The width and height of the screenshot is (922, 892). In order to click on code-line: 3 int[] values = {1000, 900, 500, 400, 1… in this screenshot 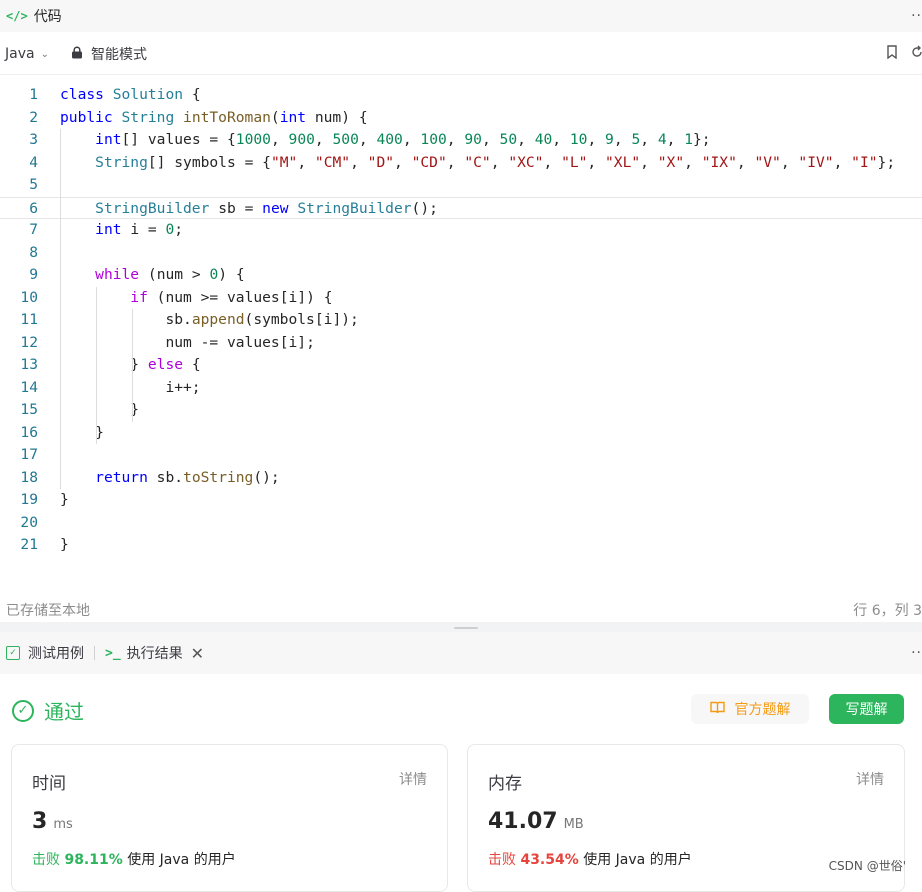, I will do `click(461, 140)`.